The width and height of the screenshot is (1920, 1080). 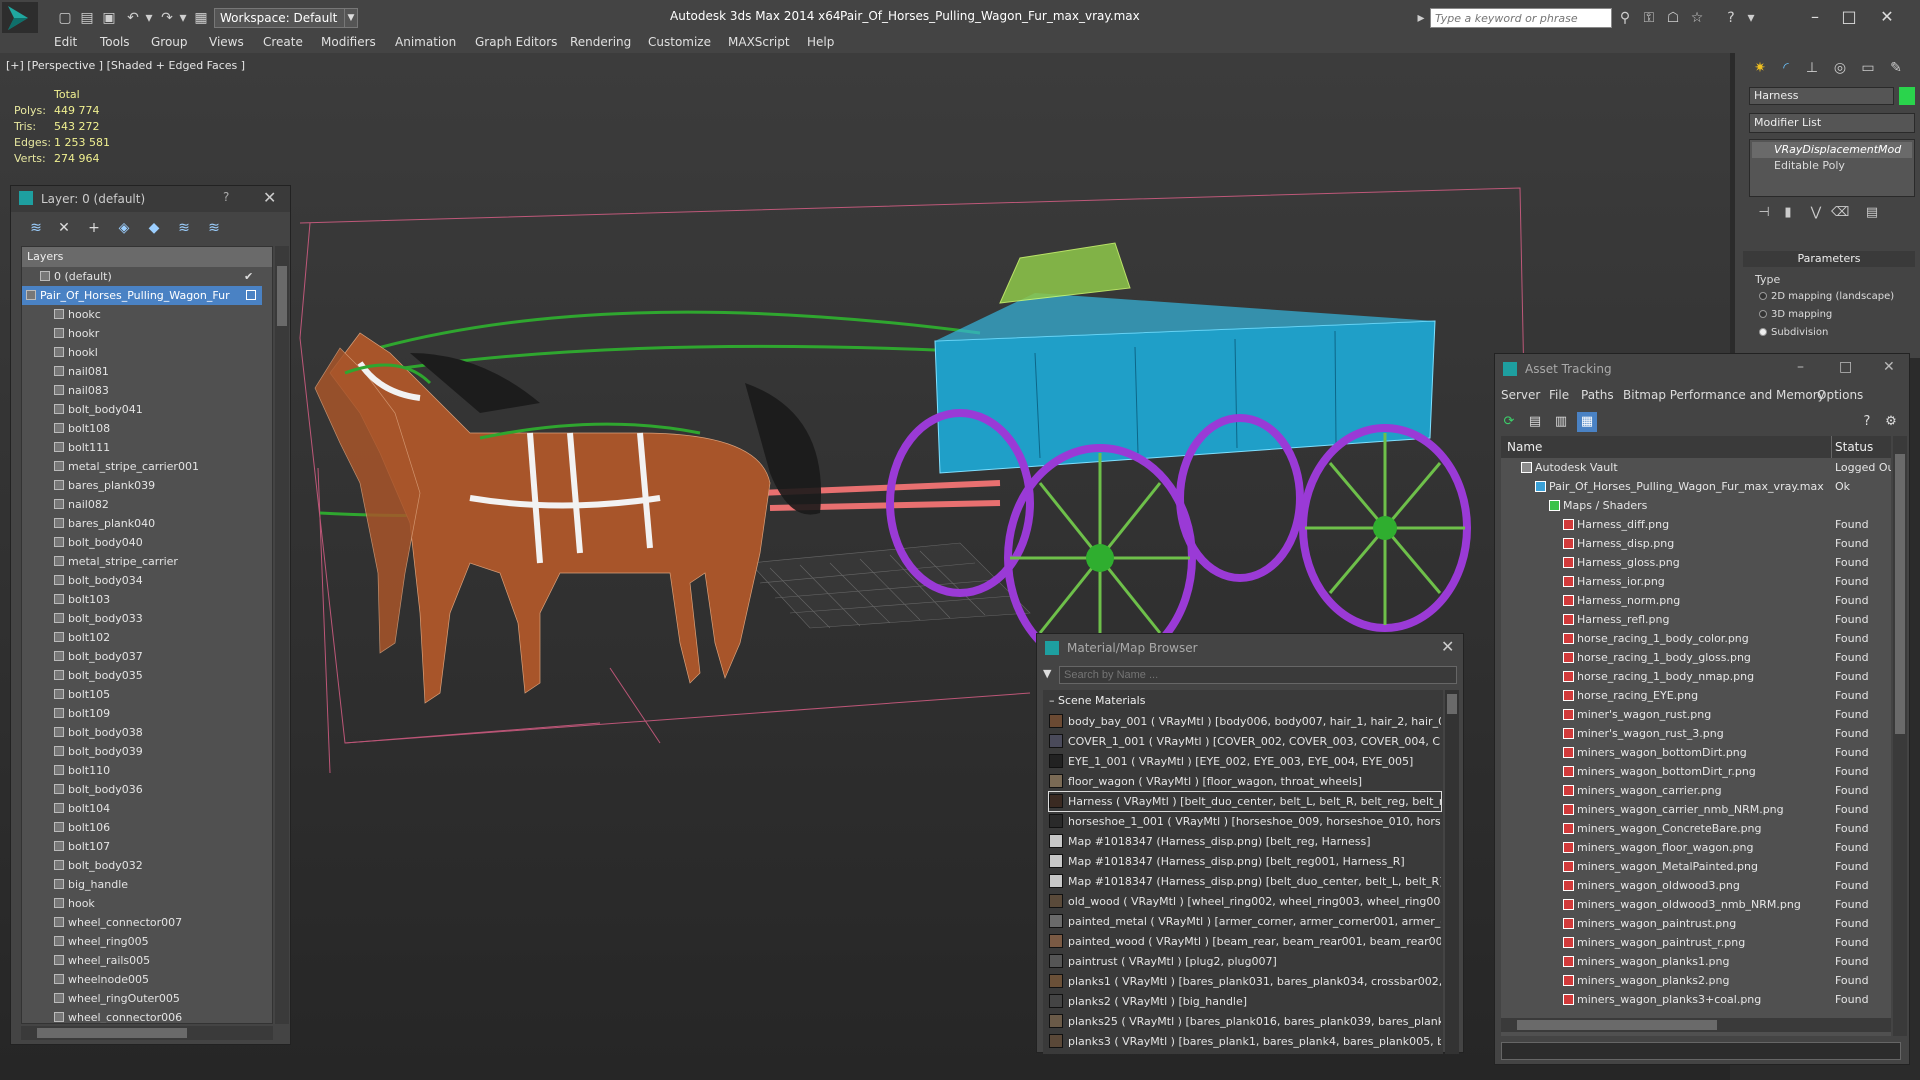 What do you see at coordinates (109, 18) in the screenshot?
I see `save-file-icon: ▣` at bounding box center [109, 18].